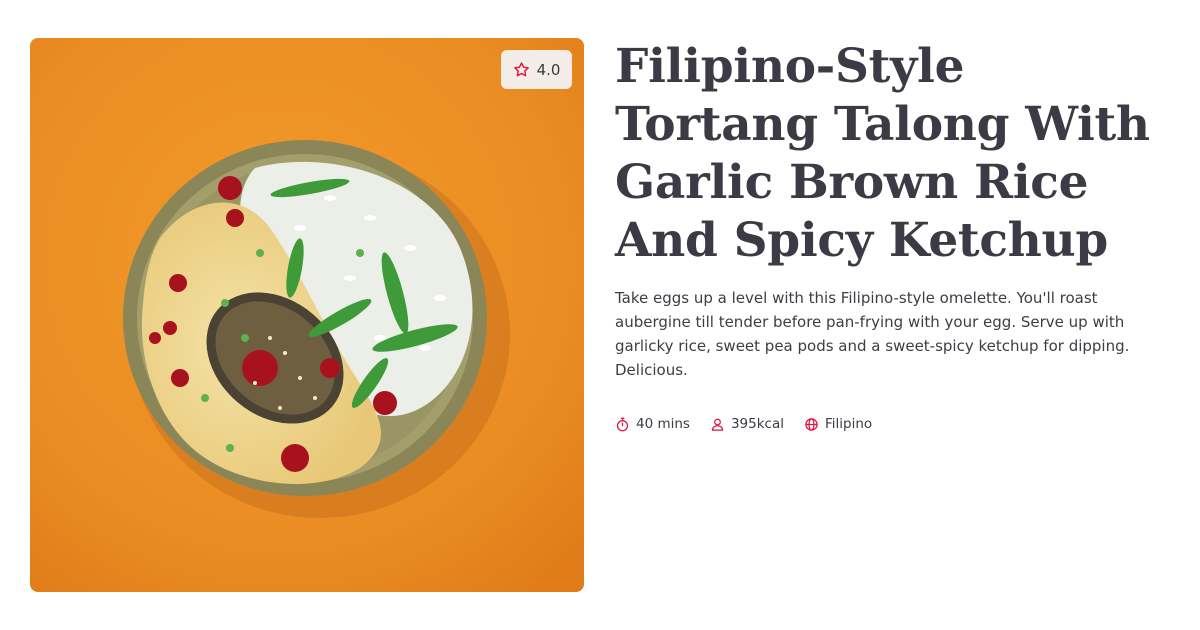 This screenshot has width=1200, height=630. I want to click on stopwatch-icon, so click(622, 424).